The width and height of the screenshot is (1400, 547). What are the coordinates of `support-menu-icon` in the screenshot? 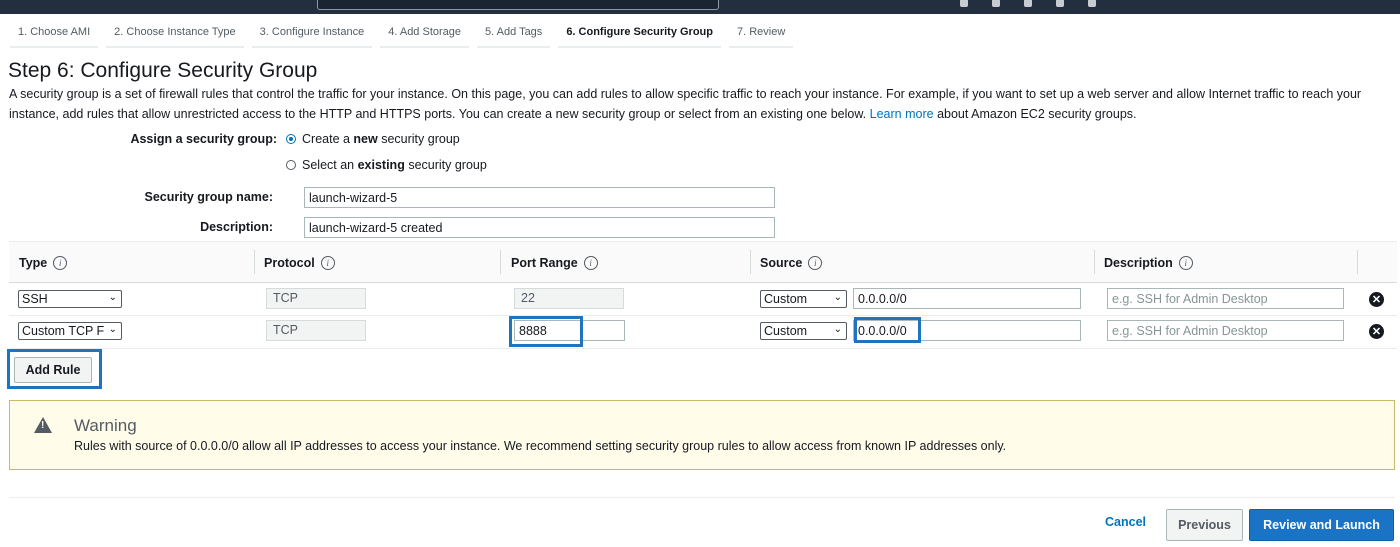 It's located at (1092, 3).